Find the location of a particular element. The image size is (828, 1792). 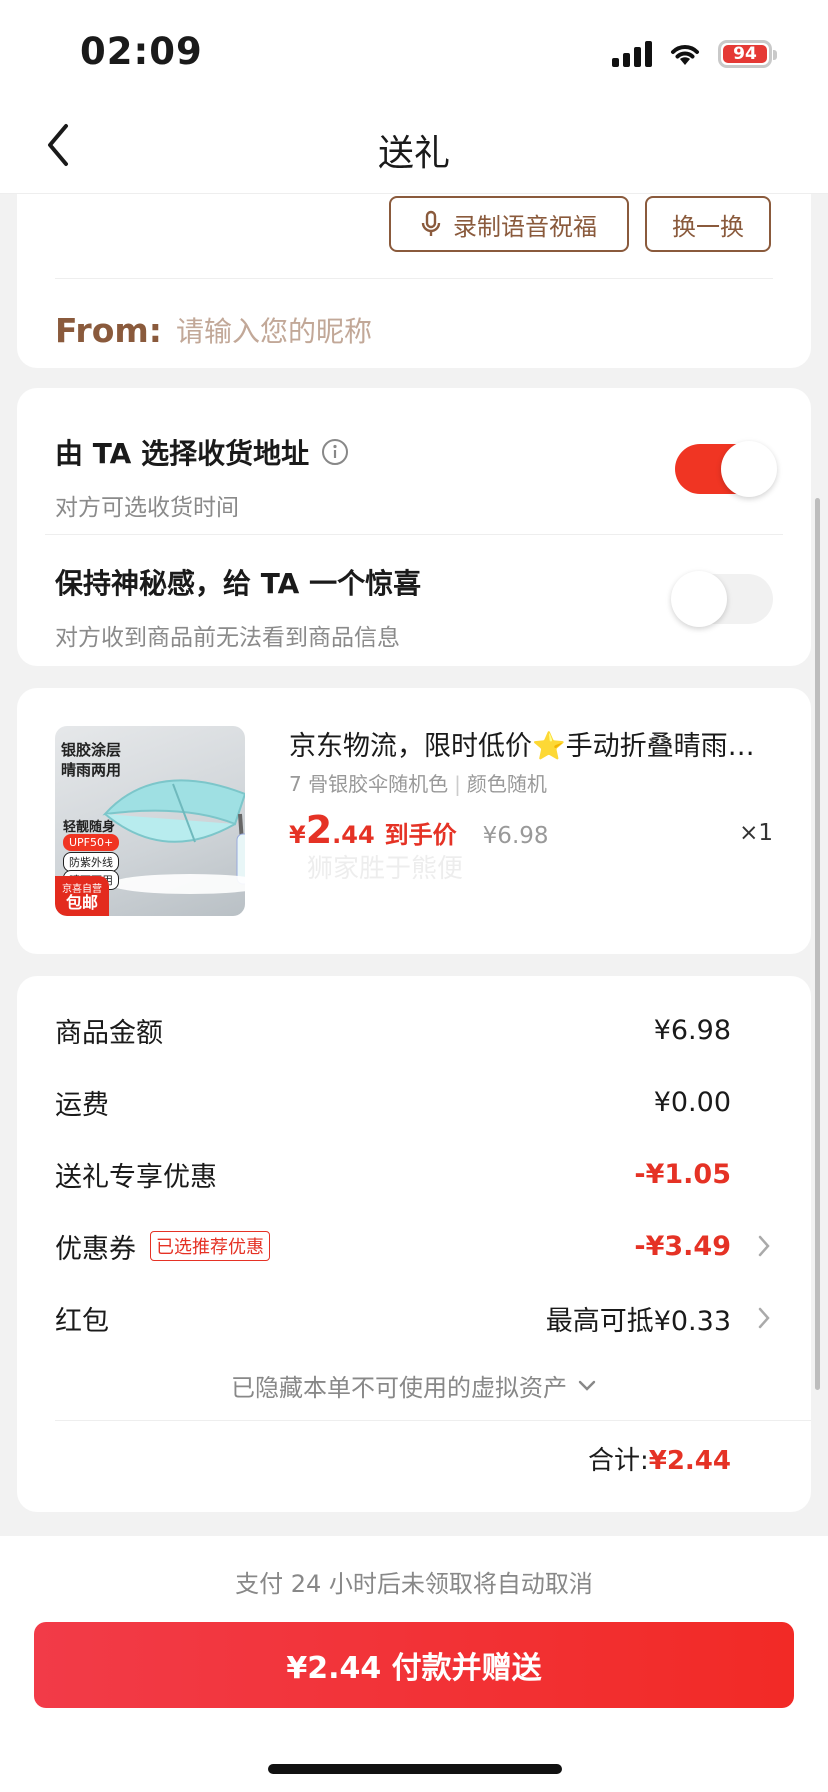

home-indicator is located at coordinates (415, 1769).